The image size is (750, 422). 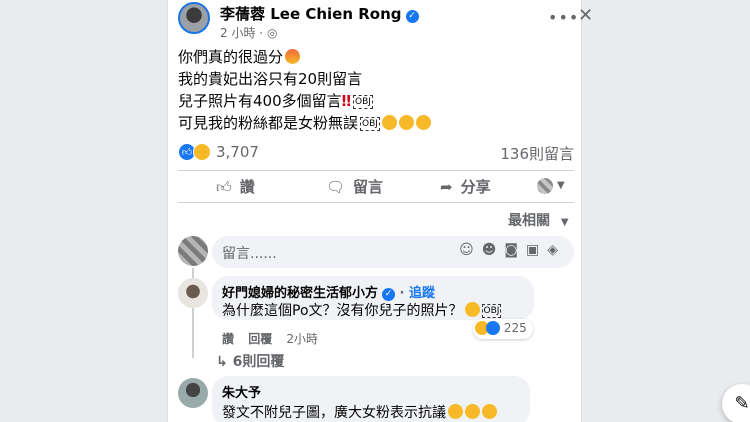 I want to click on comment-text: 發文不附兒子圖，廣大女粉表示抗議, so click(x=334, y=413).